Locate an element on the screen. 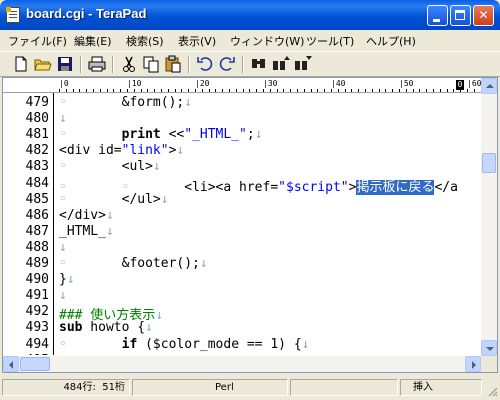 This screenshot has height=400, width=500. code-token: if is located at coordinates (129, 344).